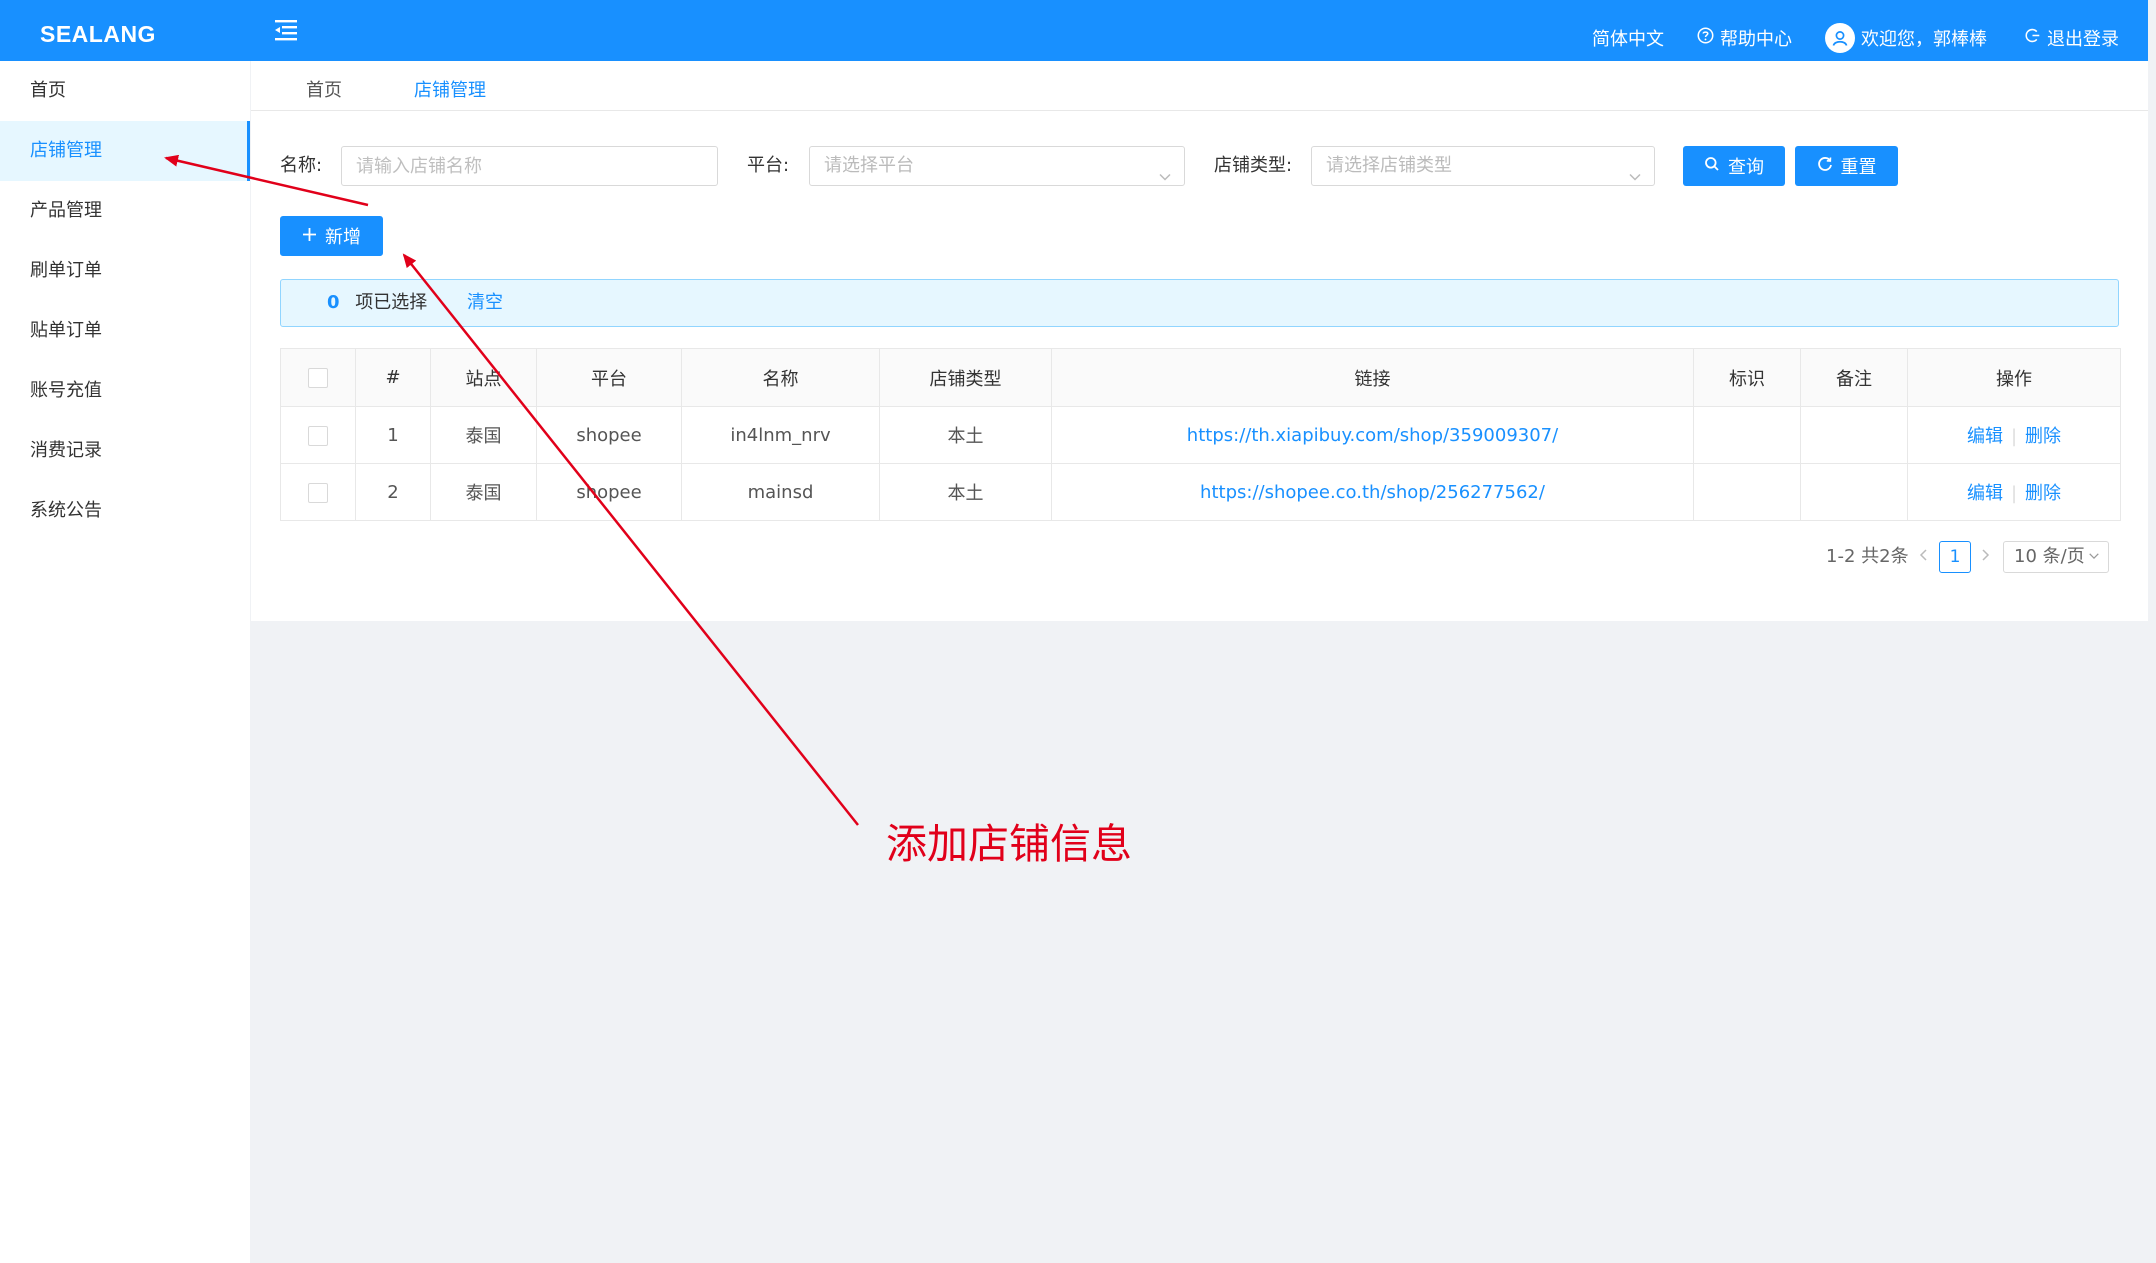 This screenshot has width=2156, height=1263. Describe the element at coordinates (1705, 38) in the screenshot. I see `question-circle-icon` at that location.